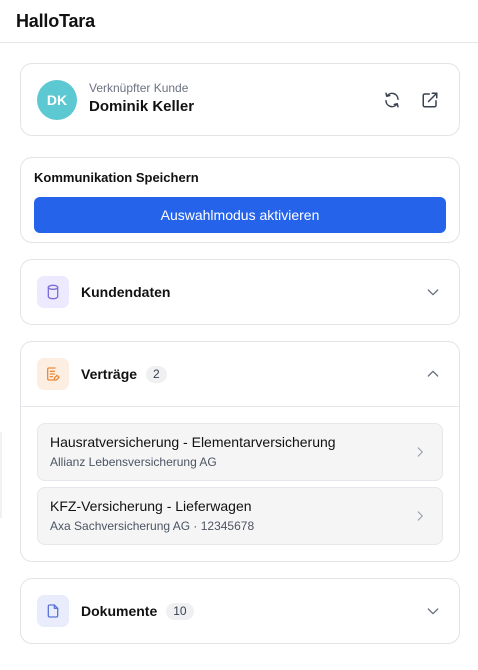  I want to click on dokumente-count-badge: 10, so click(180, 611).